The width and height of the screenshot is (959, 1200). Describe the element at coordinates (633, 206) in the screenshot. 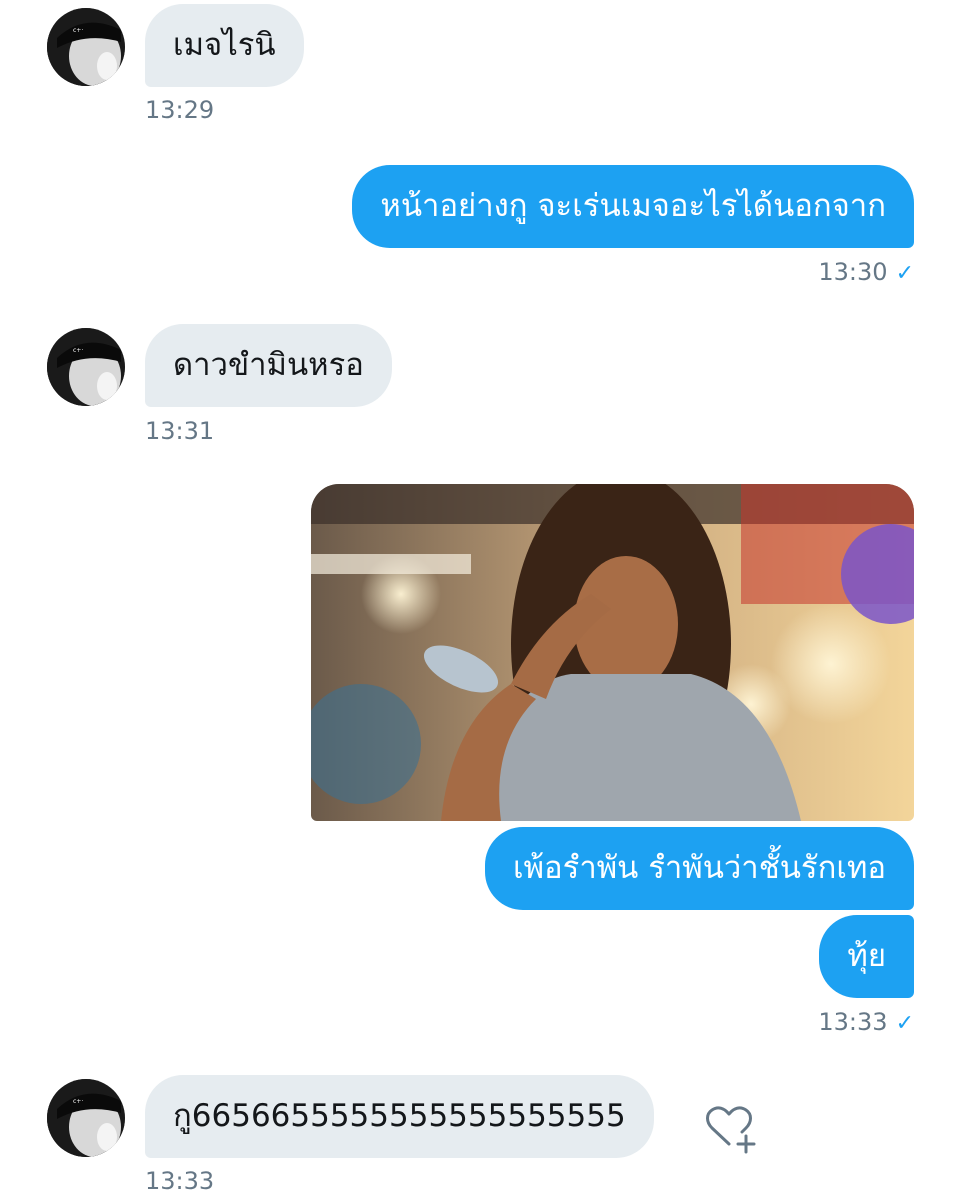

I see `message-bubble-outgoing: หน้าอย่างกู จะเร่นเมจอะไรได้นอกจาก` at that location.